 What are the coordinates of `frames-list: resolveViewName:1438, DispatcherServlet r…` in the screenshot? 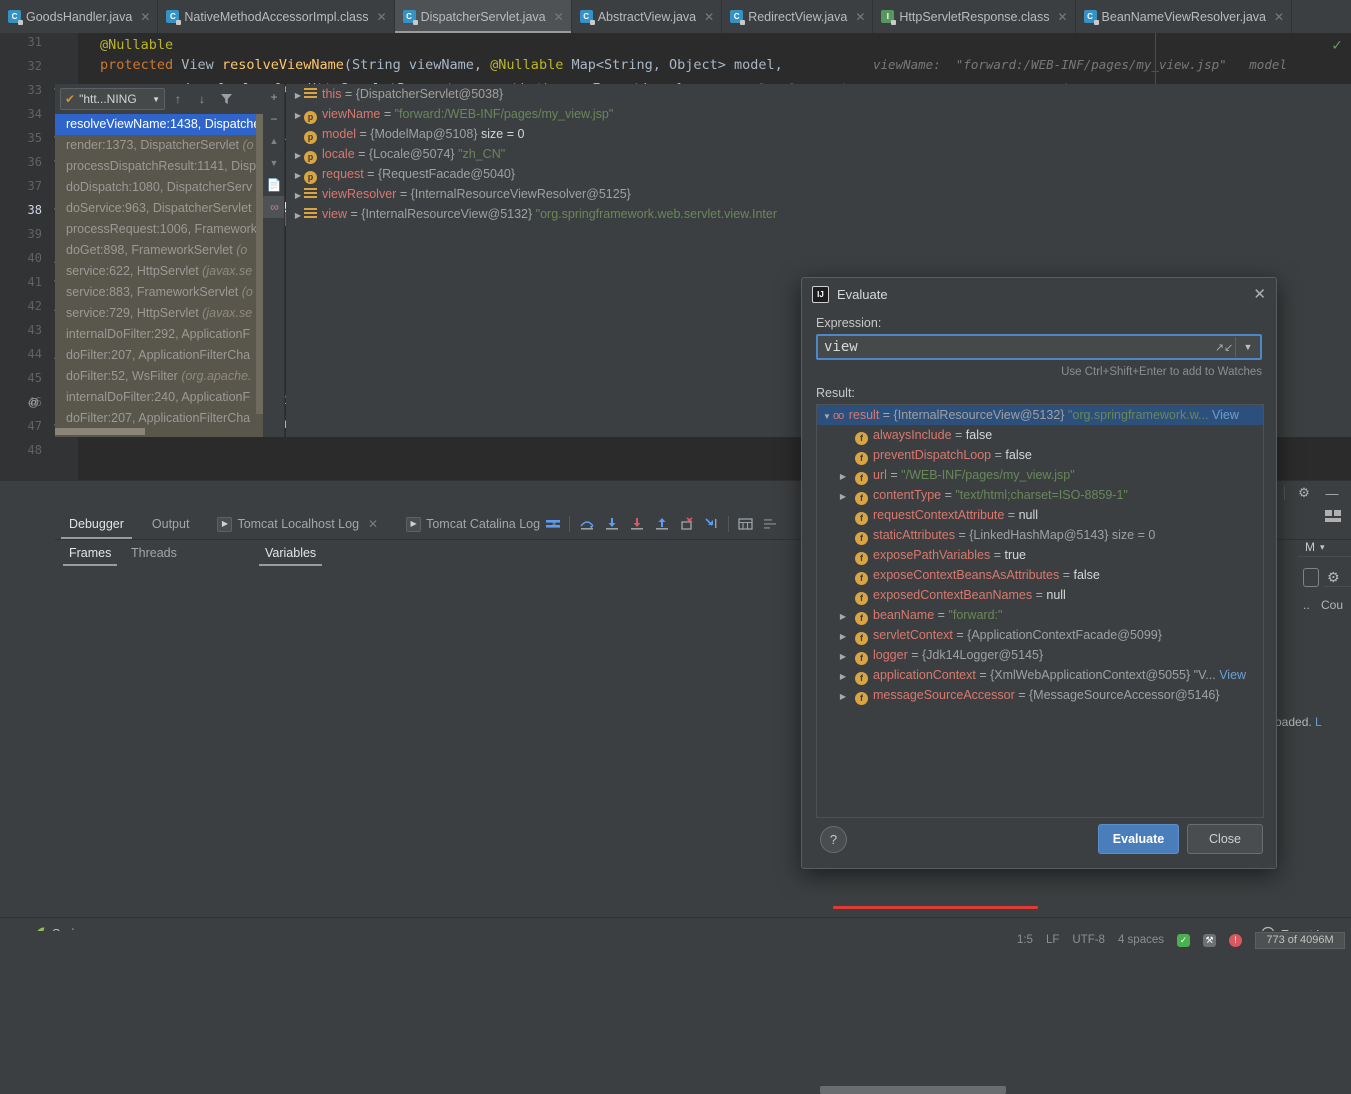 It's located at (159, 275).